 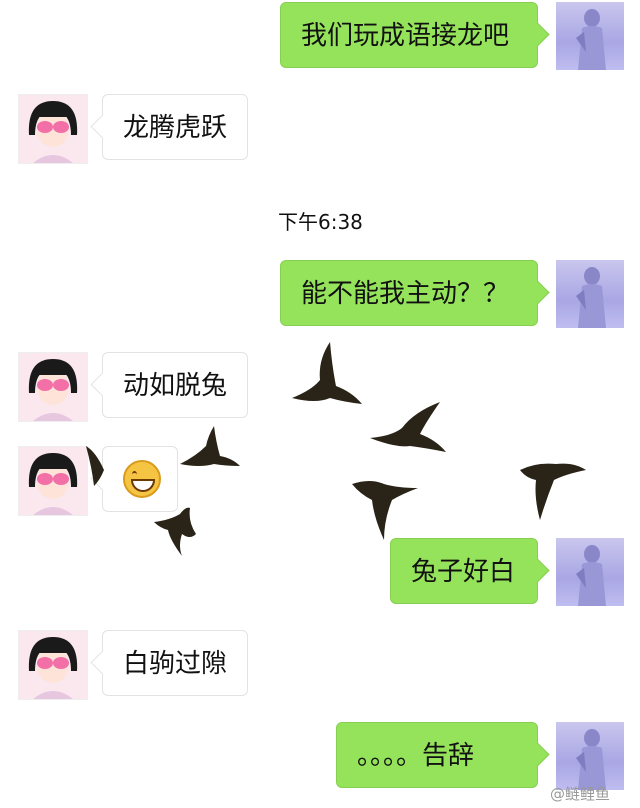 I want to click on message-text: 动如脱兔, so click(x=175, y=386).